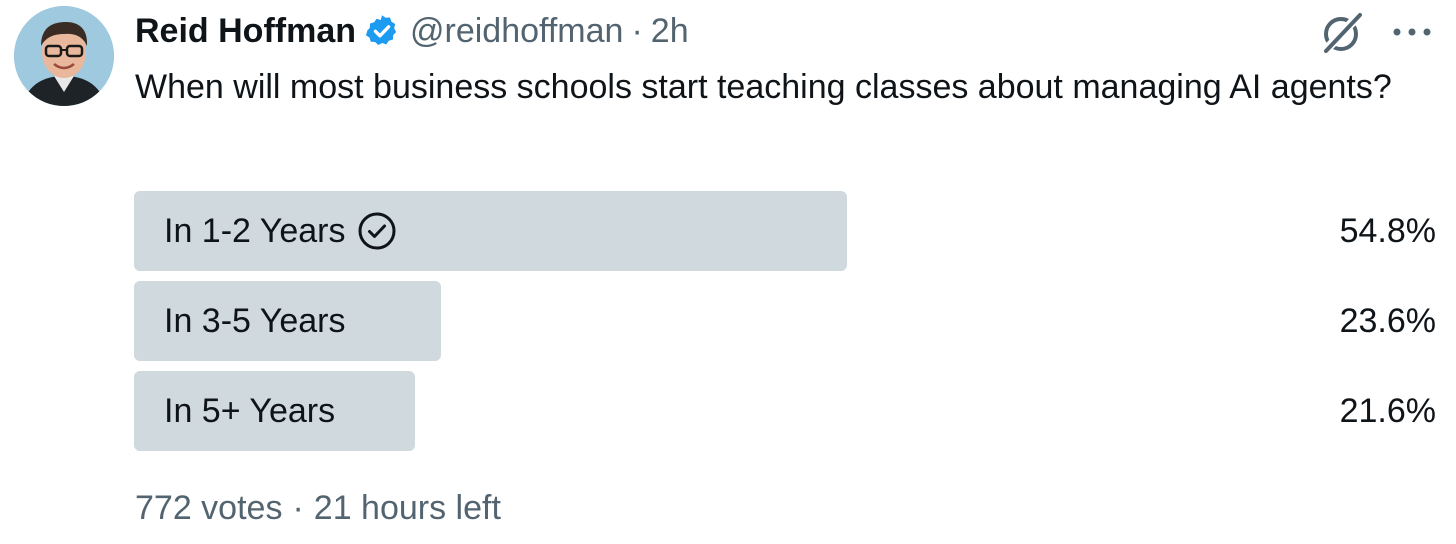 This screenshot has width=1456, height=544. I want to click on poll-footer: 772 votes · 21 hours left, so click(318, 508).